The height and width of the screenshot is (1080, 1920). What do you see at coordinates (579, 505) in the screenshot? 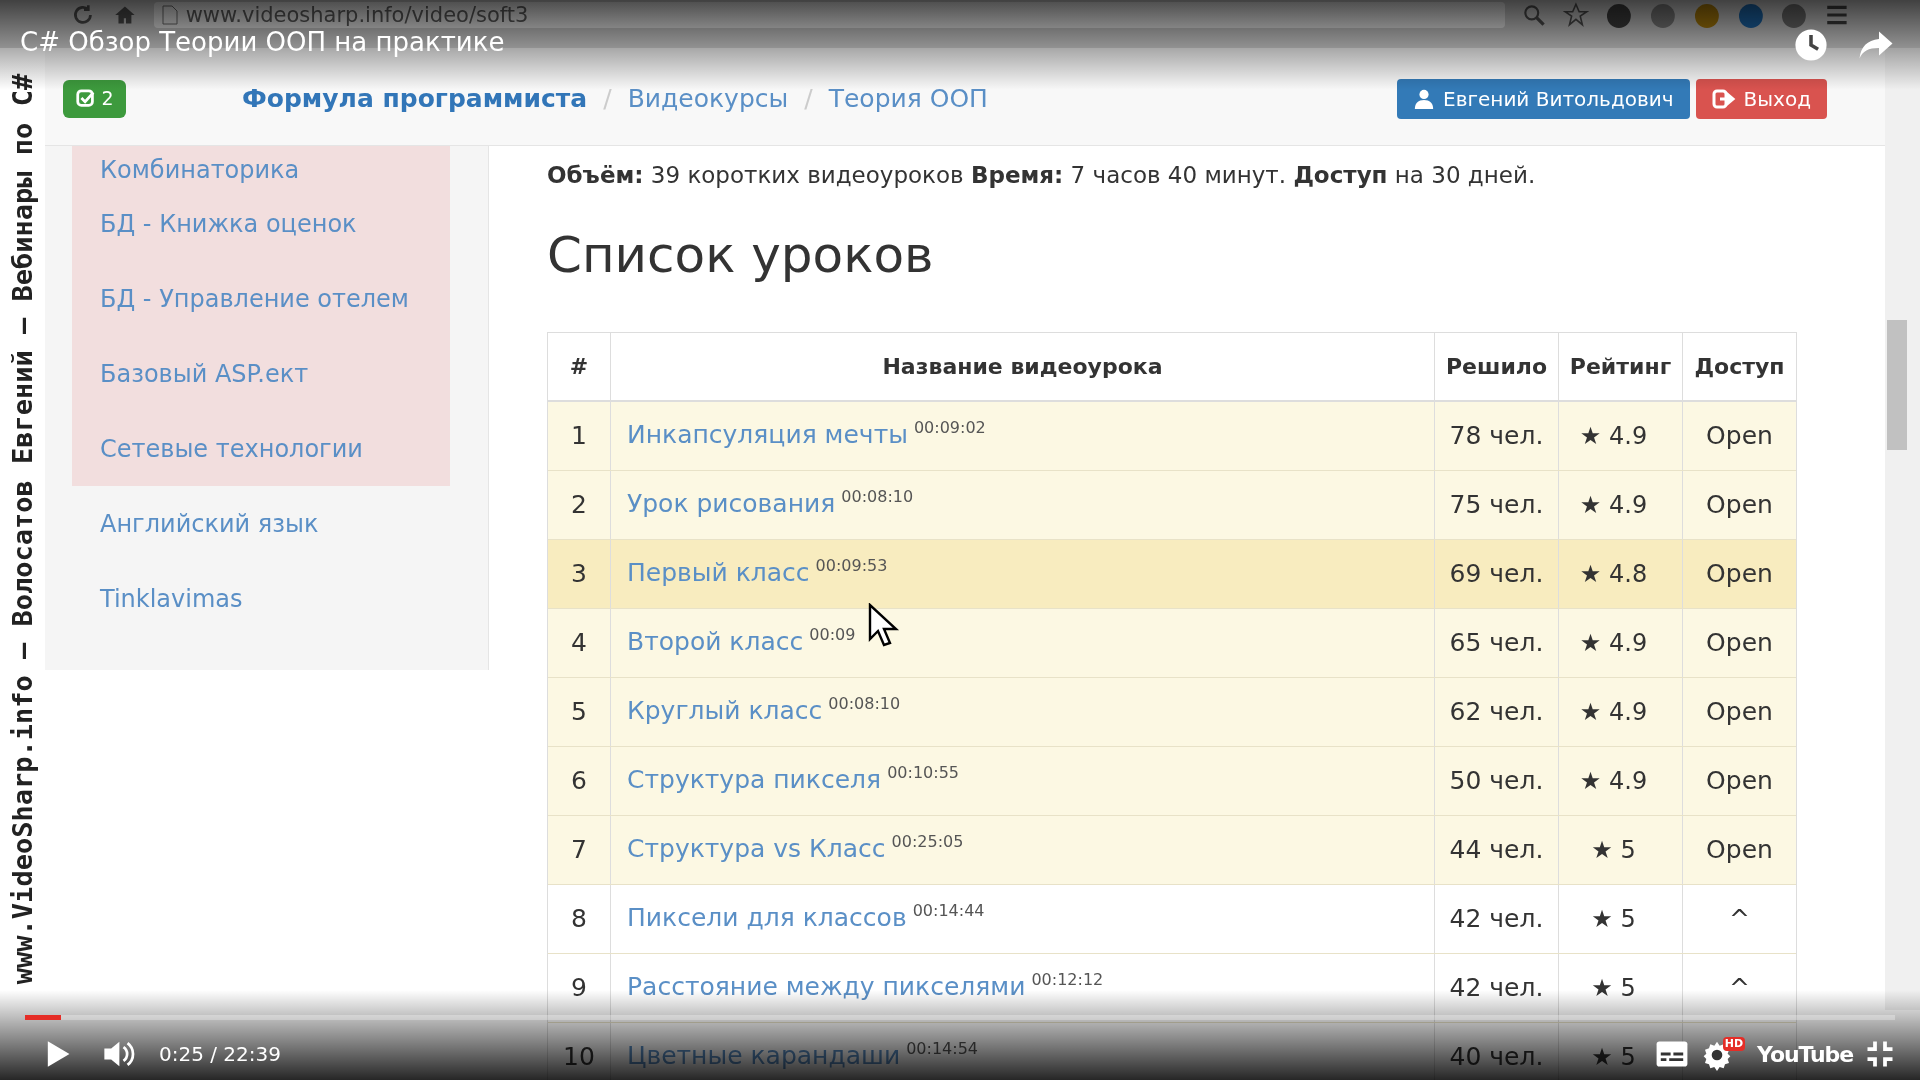
I see `row-number: 2` at bounding box center [579, 505].